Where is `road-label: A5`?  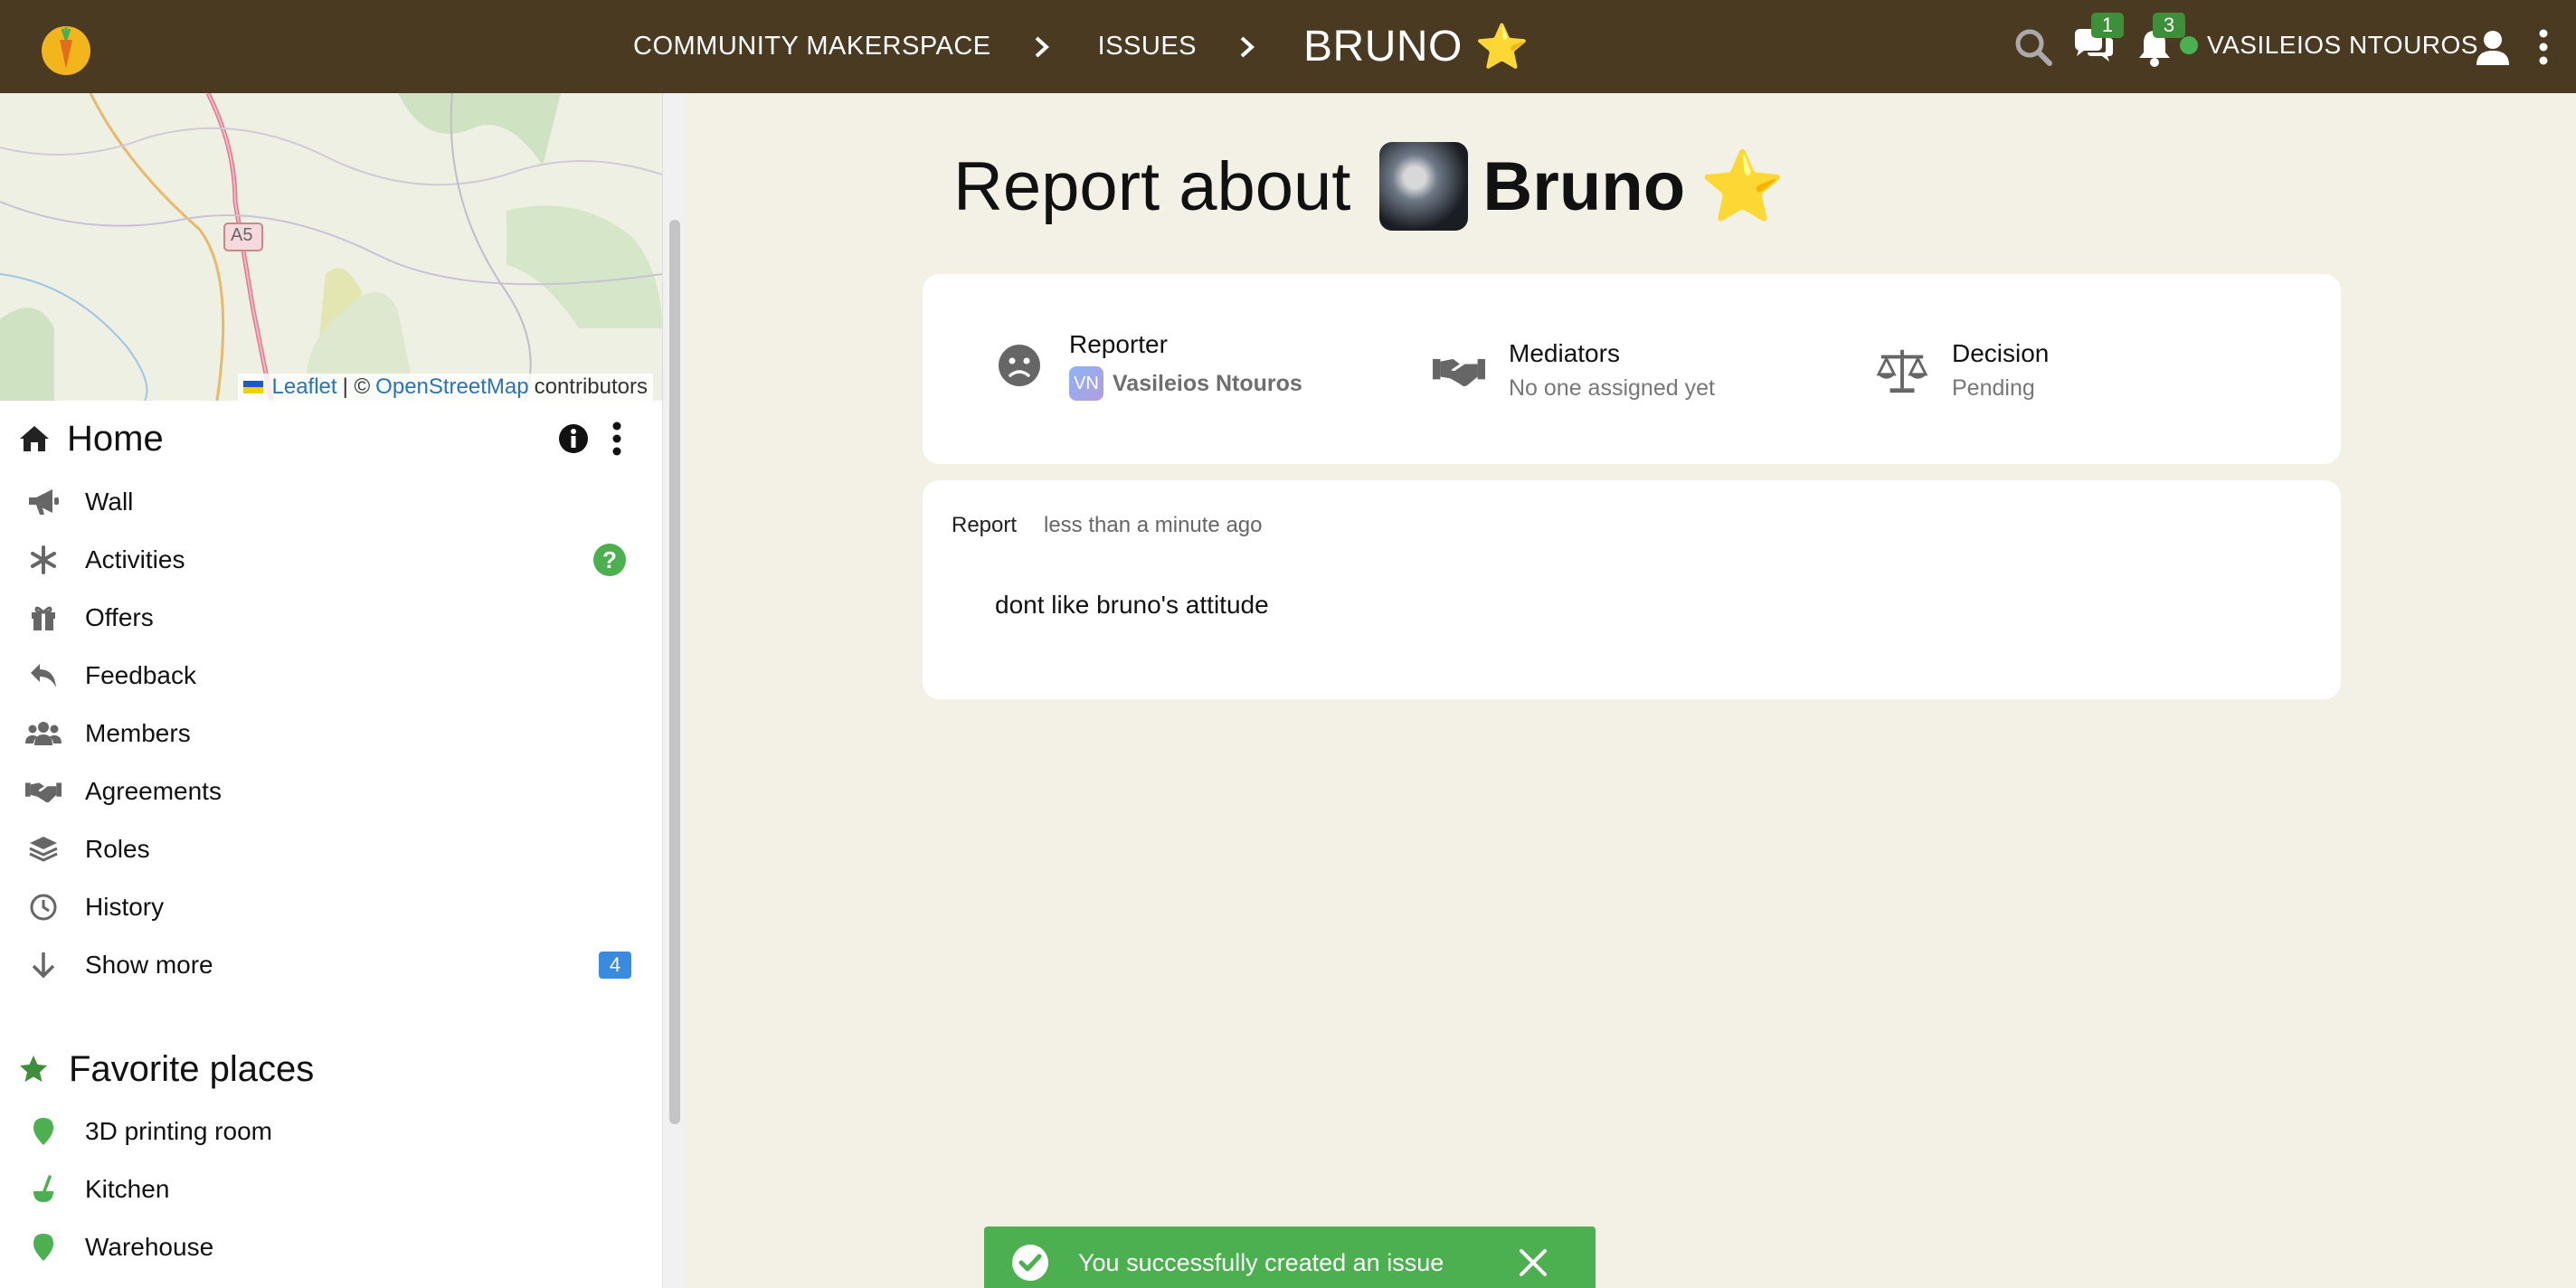 road-label: A5 is located at coordinates (242, 235).